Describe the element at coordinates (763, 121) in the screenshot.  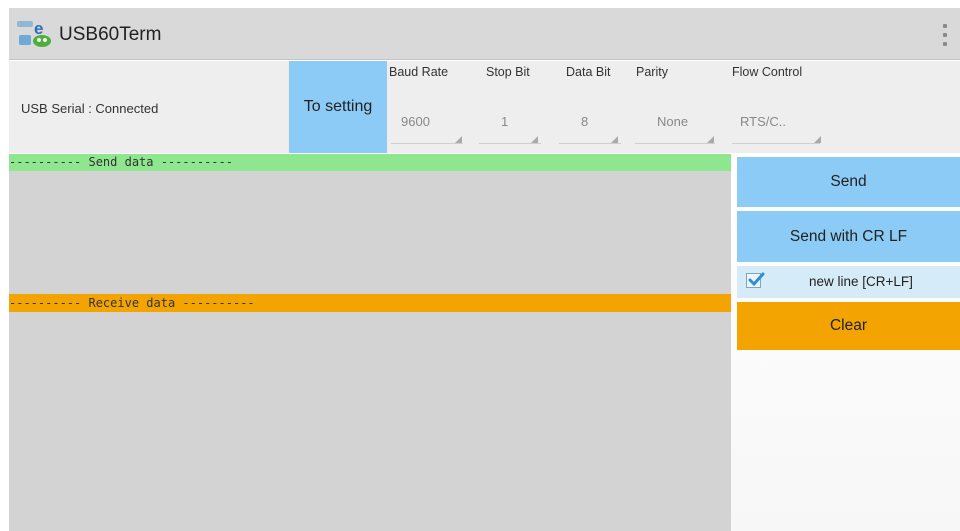
I see `flow-control-value: RTS/C..` at that location.